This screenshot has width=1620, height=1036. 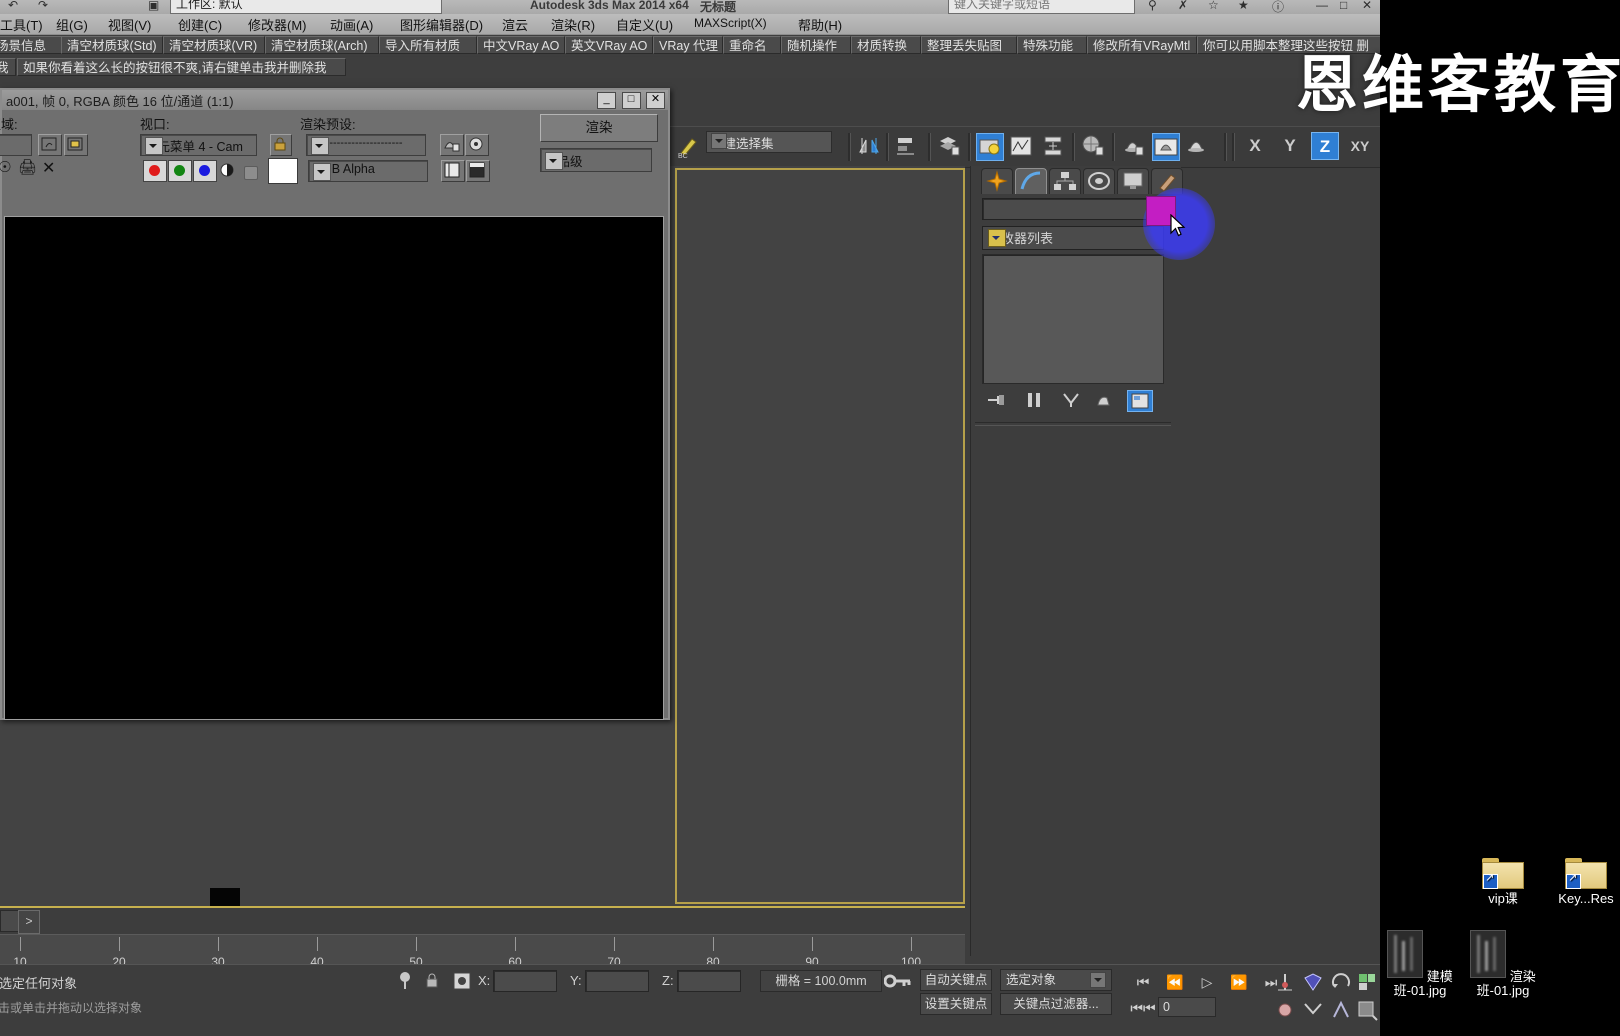 What do you see at coordinates (1073, 209) in the screenshot?
I see `object-name-input` at bounding box center [1073, 209].